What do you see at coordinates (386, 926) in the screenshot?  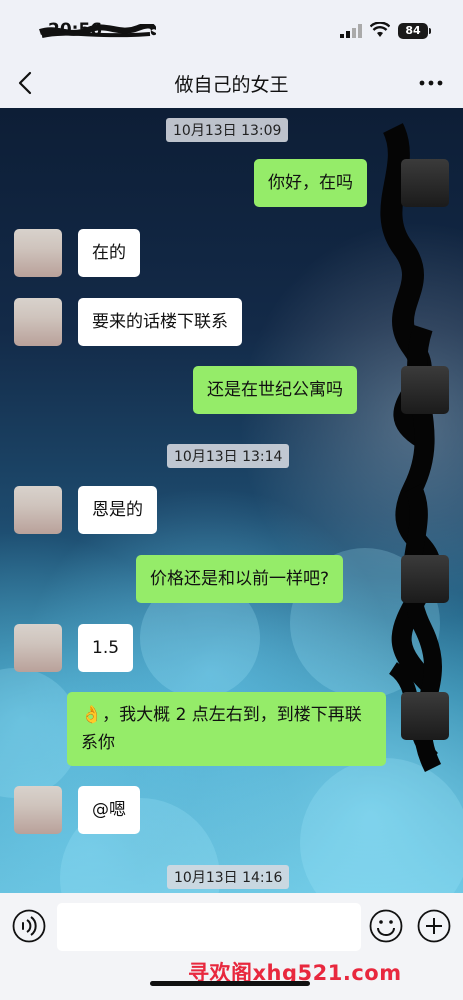 I see `emoji-icon` at bounding box center [386, 926].